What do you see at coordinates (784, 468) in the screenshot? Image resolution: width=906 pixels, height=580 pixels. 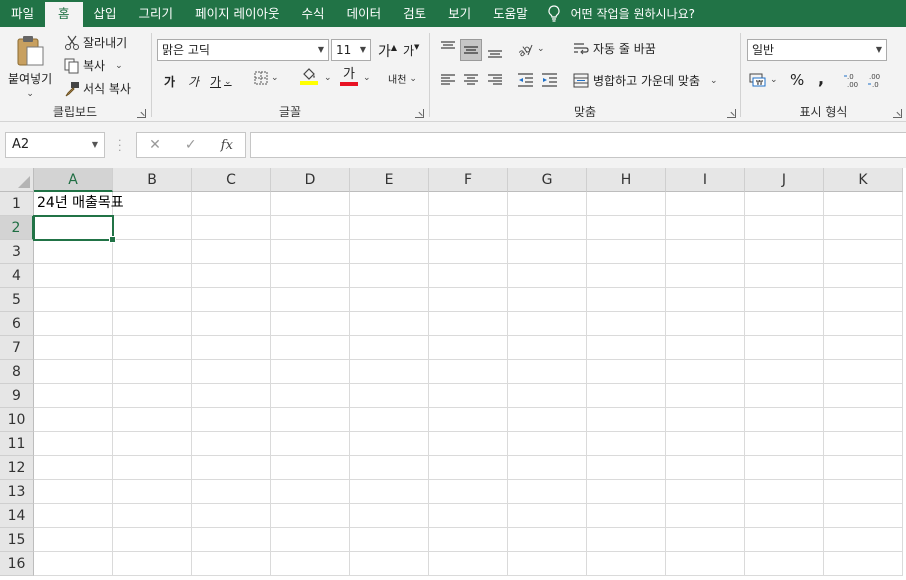 I see `cell-j12` at bounding box center [784, 468].